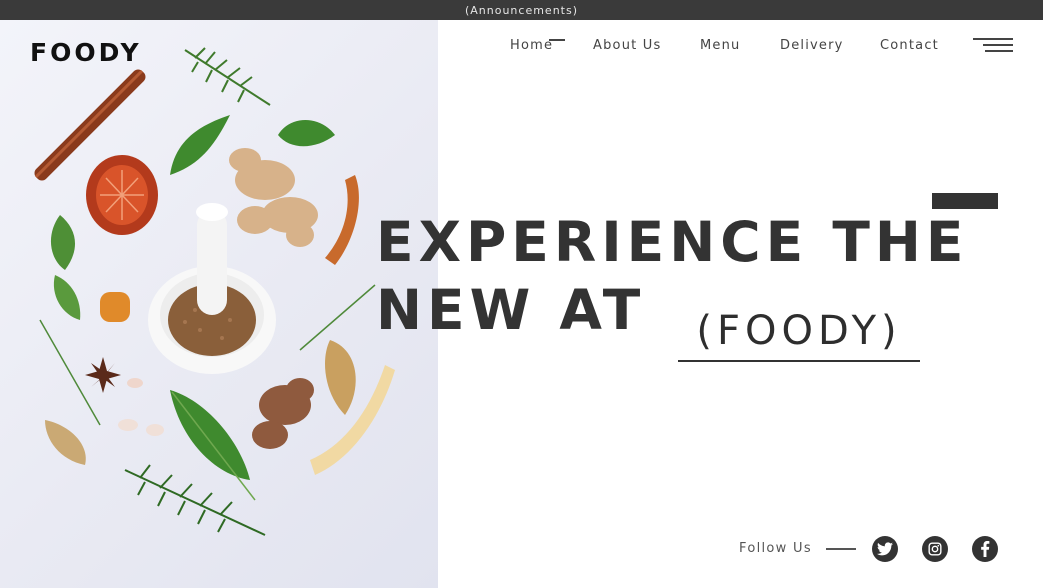  I want to click on nav-home: Home, so click(531, 45).